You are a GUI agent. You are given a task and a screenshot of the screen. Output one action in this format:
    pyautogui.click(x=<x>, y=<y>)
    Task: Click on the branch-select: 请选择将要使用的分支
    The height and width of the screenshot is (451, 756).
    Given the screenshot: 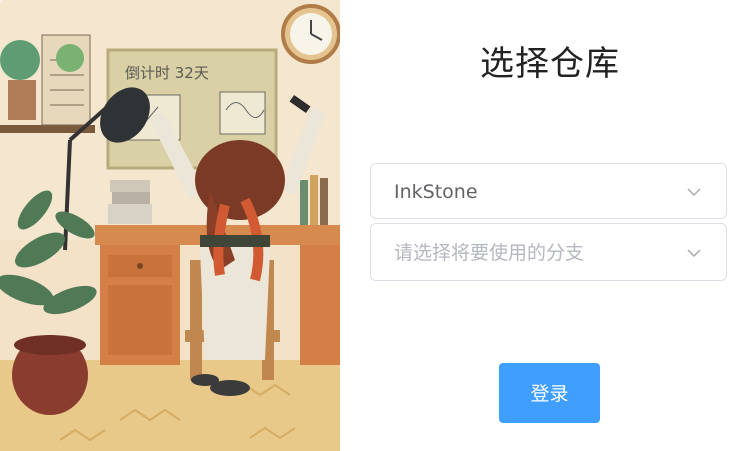 What is the action you would take?
    pyautogui.click(x=548, y=252)
    